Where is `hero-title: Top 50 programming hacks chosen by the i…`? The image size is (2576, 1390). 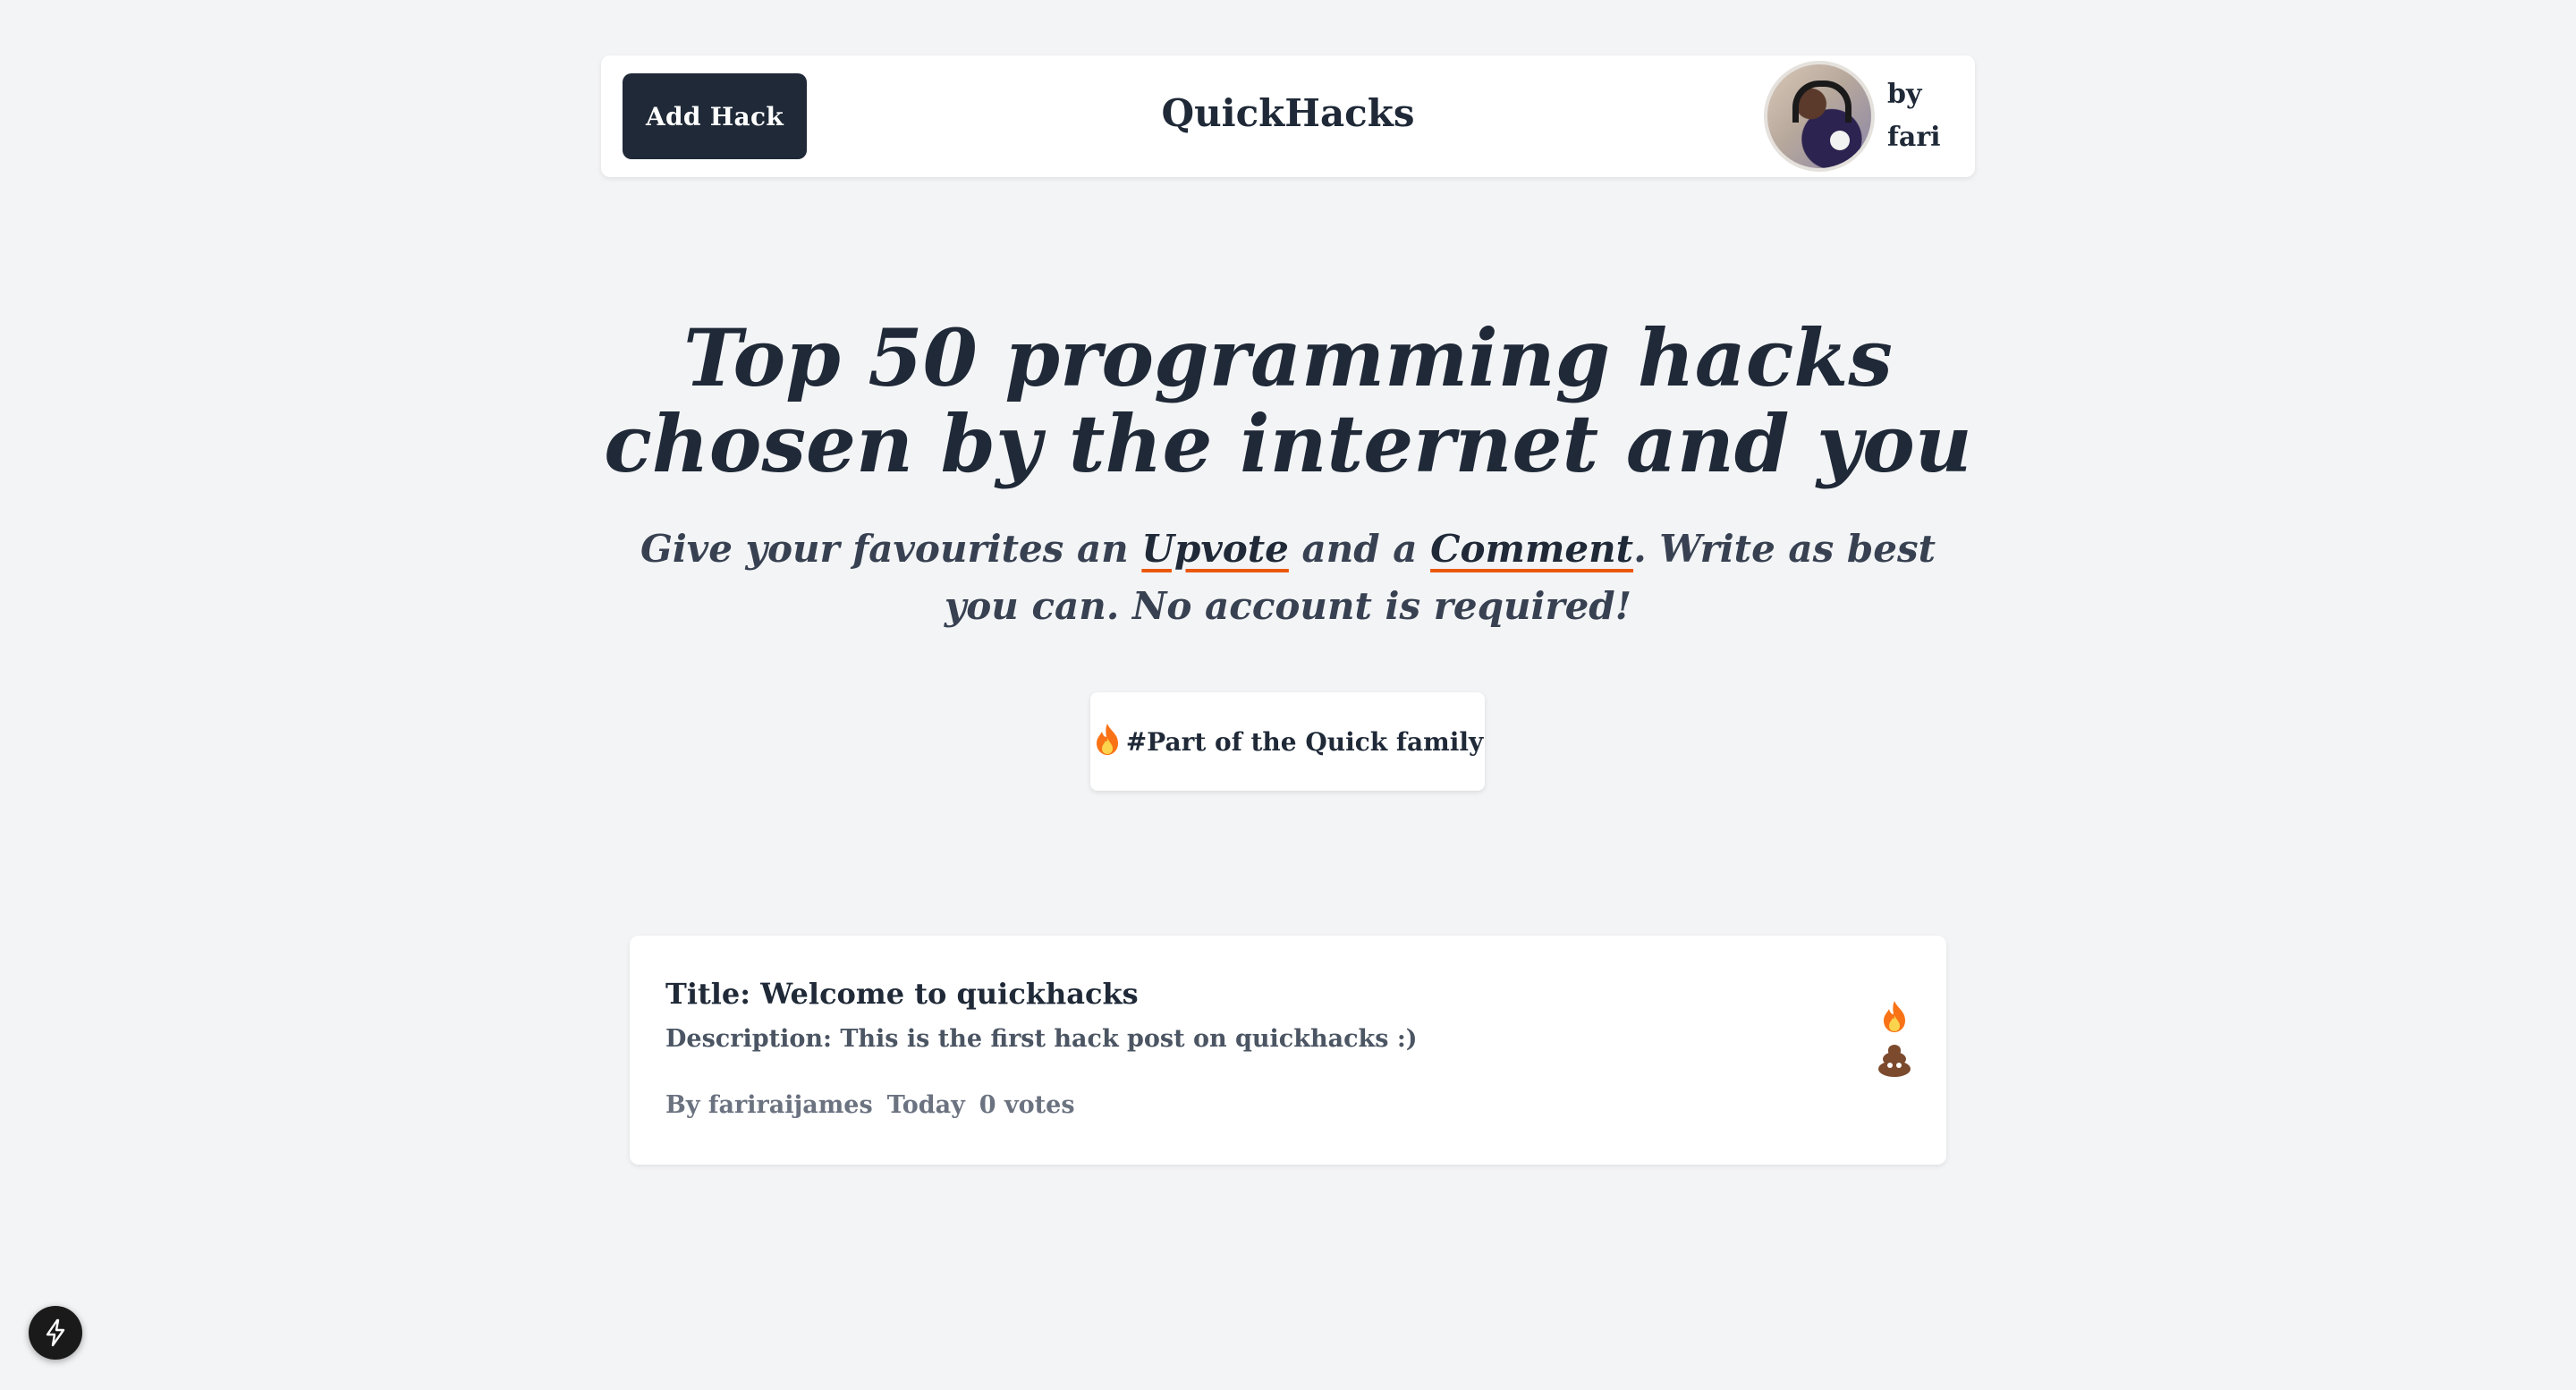
hero-title: Top 50 programming hacks chosen by the i… is located at coordinates (1288, 400).